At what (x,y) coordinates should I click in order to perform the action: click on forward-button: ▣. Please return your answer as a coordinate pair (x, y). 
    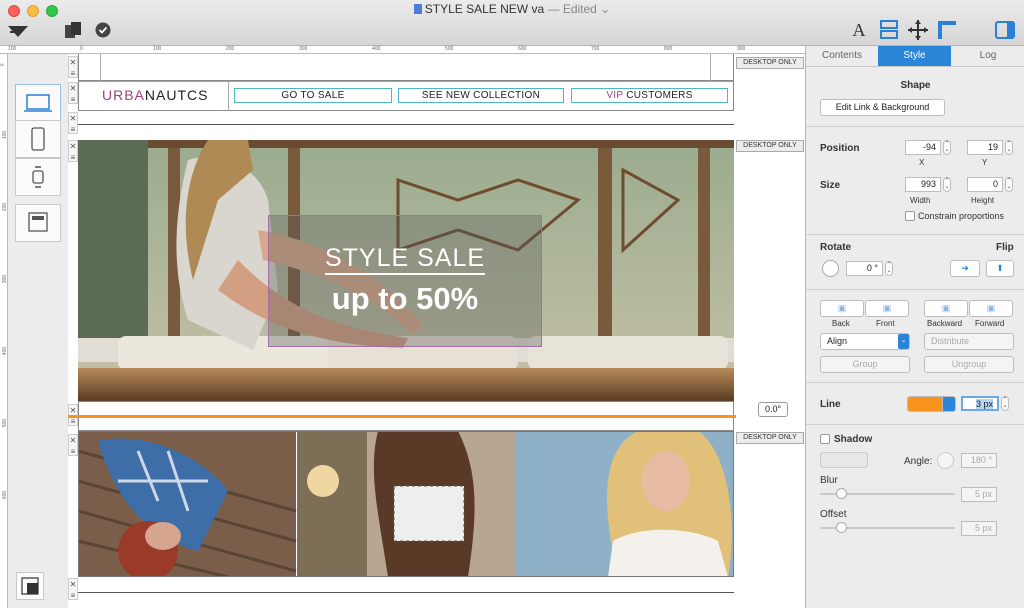
    Looking at the image, I should click on (991, 308).